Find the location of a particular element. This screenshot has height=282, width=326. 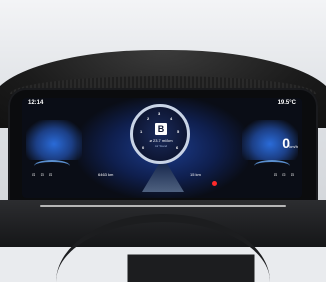

odometer-readout: 6463 km is located at coordinates (106, 174).